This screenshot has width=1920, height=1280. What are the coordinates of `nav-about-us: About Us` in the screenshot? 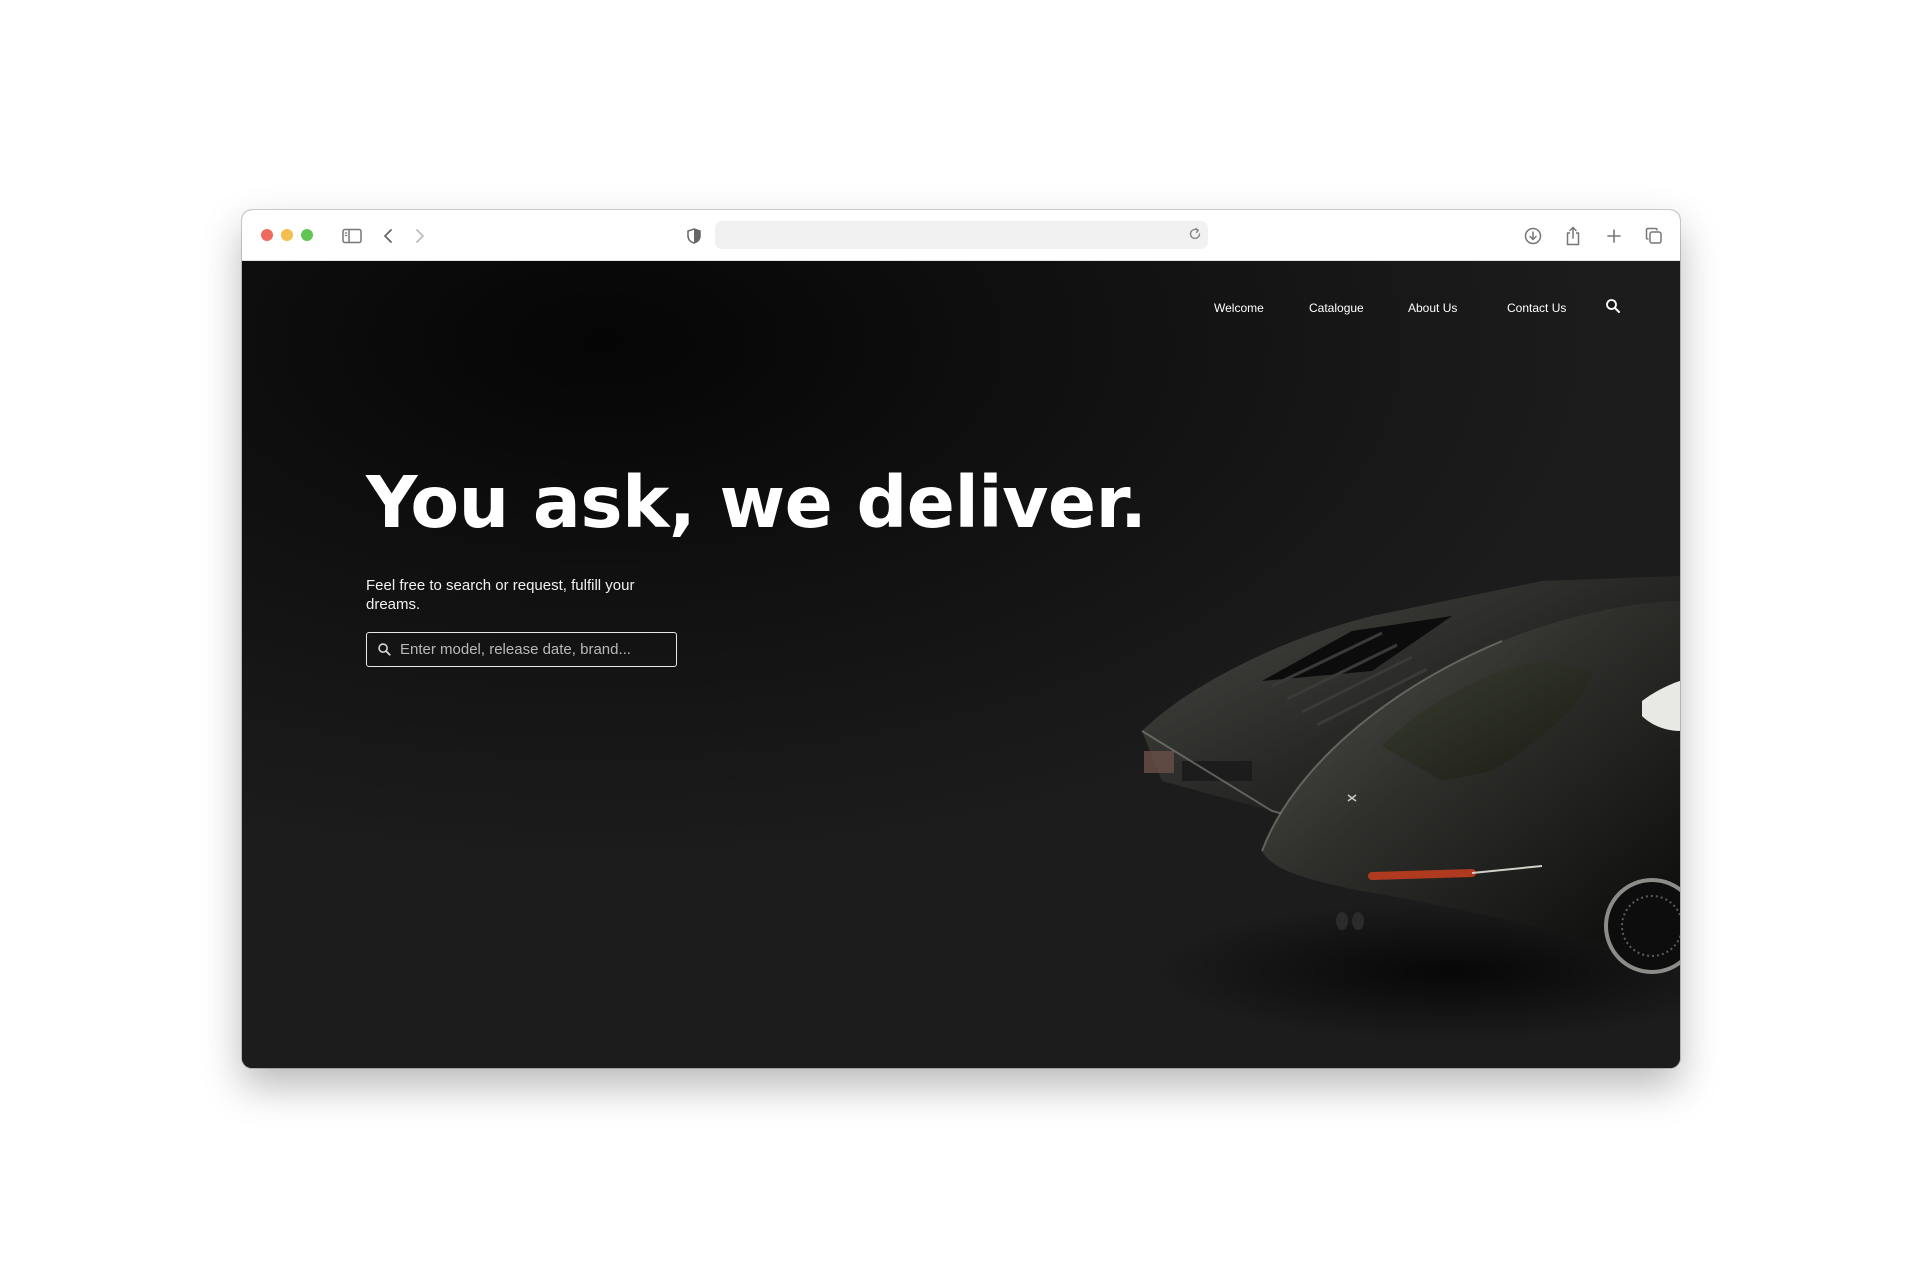 It's located at (1432, 308).